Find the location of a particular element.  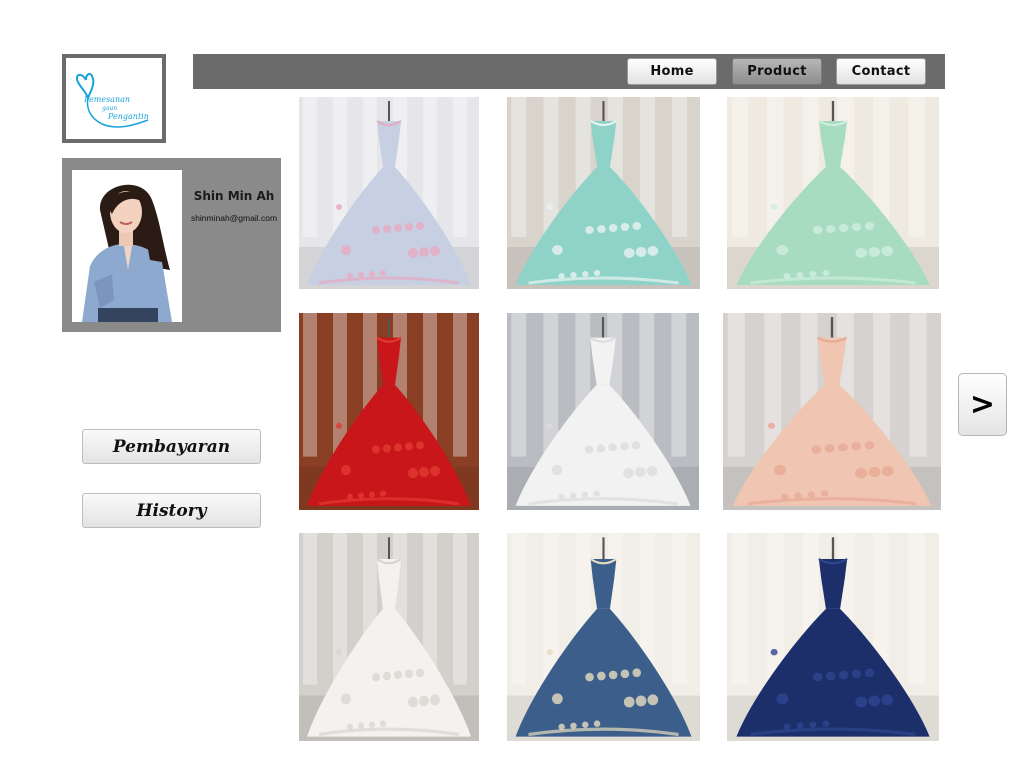

avatar is located at coordinates (127, 246).